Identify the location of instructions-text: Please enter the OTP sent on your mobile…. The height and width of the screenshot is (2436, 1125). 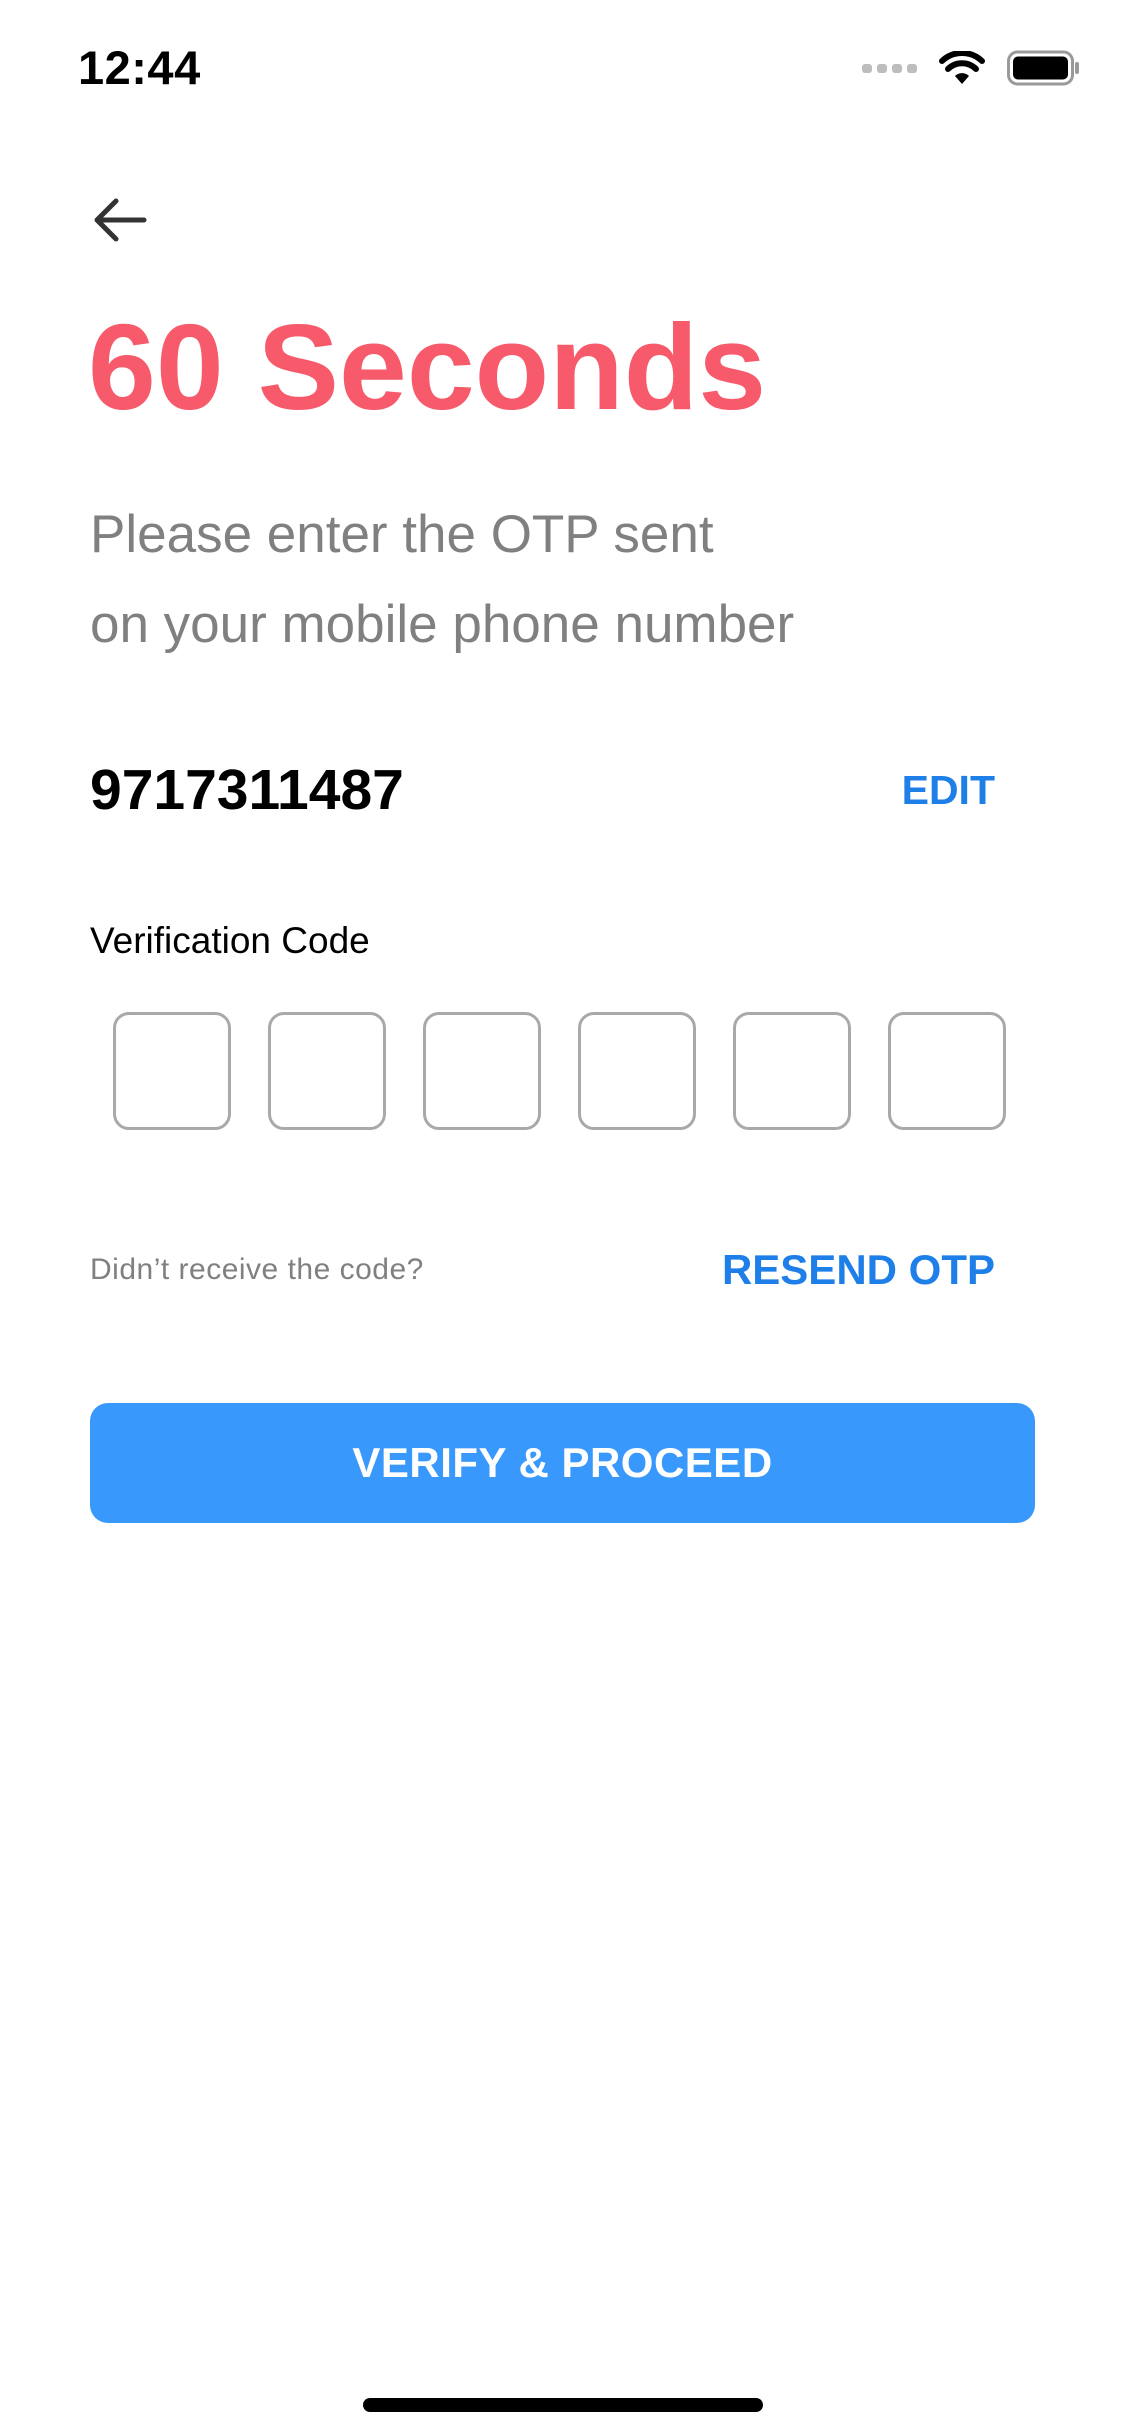
(540, 580).